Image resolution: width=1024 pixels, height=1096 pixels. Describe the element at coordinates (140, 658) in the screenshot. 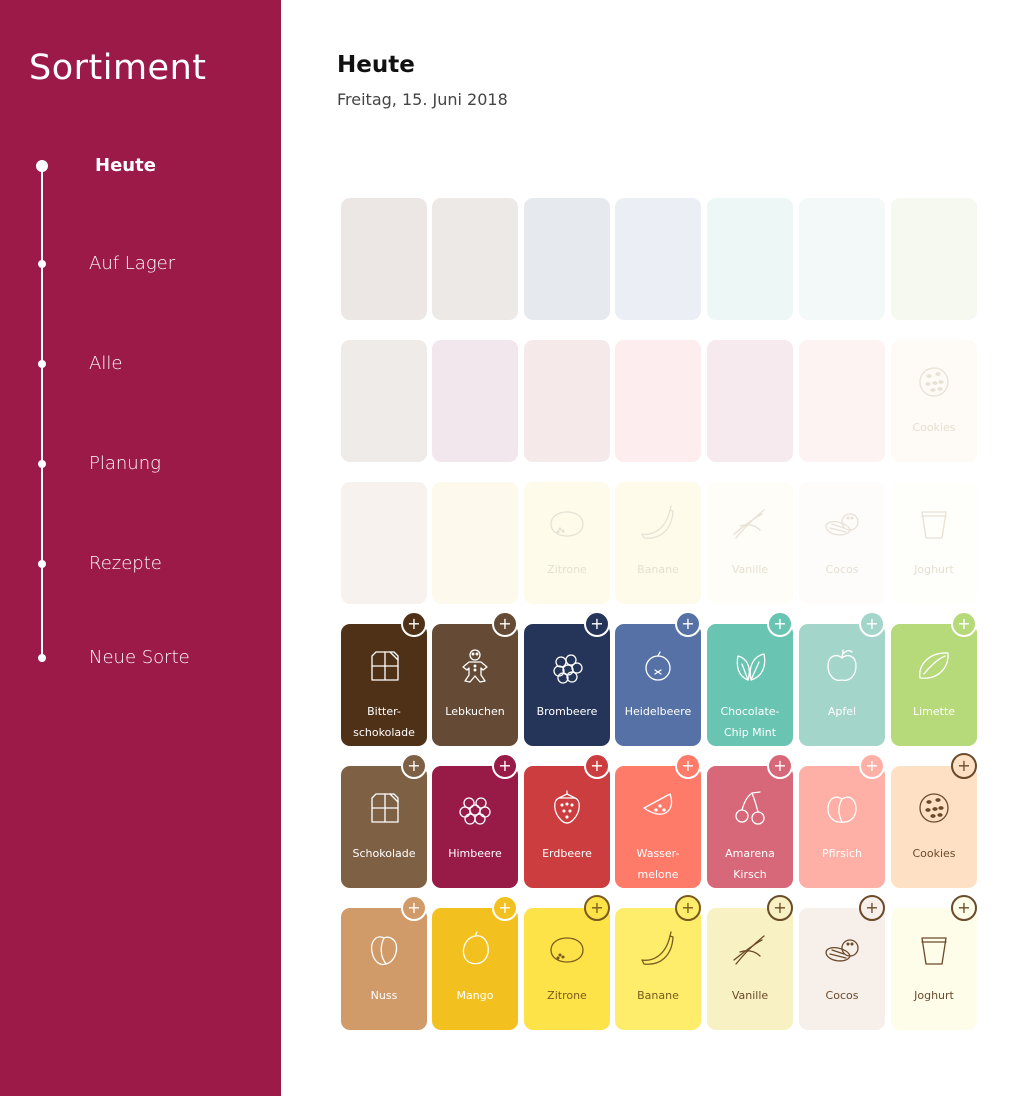

I see `nav-item-neue-sorte: Neue Sorte` at that location.